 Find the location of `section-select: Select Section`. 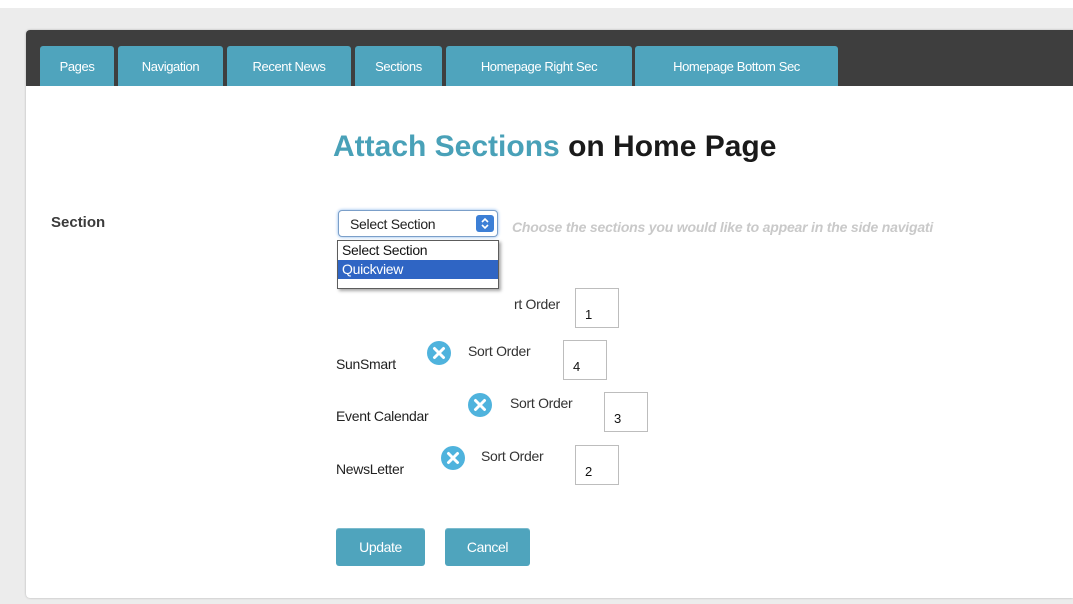

section-select: Select Section is located at coordinates (418, 223).